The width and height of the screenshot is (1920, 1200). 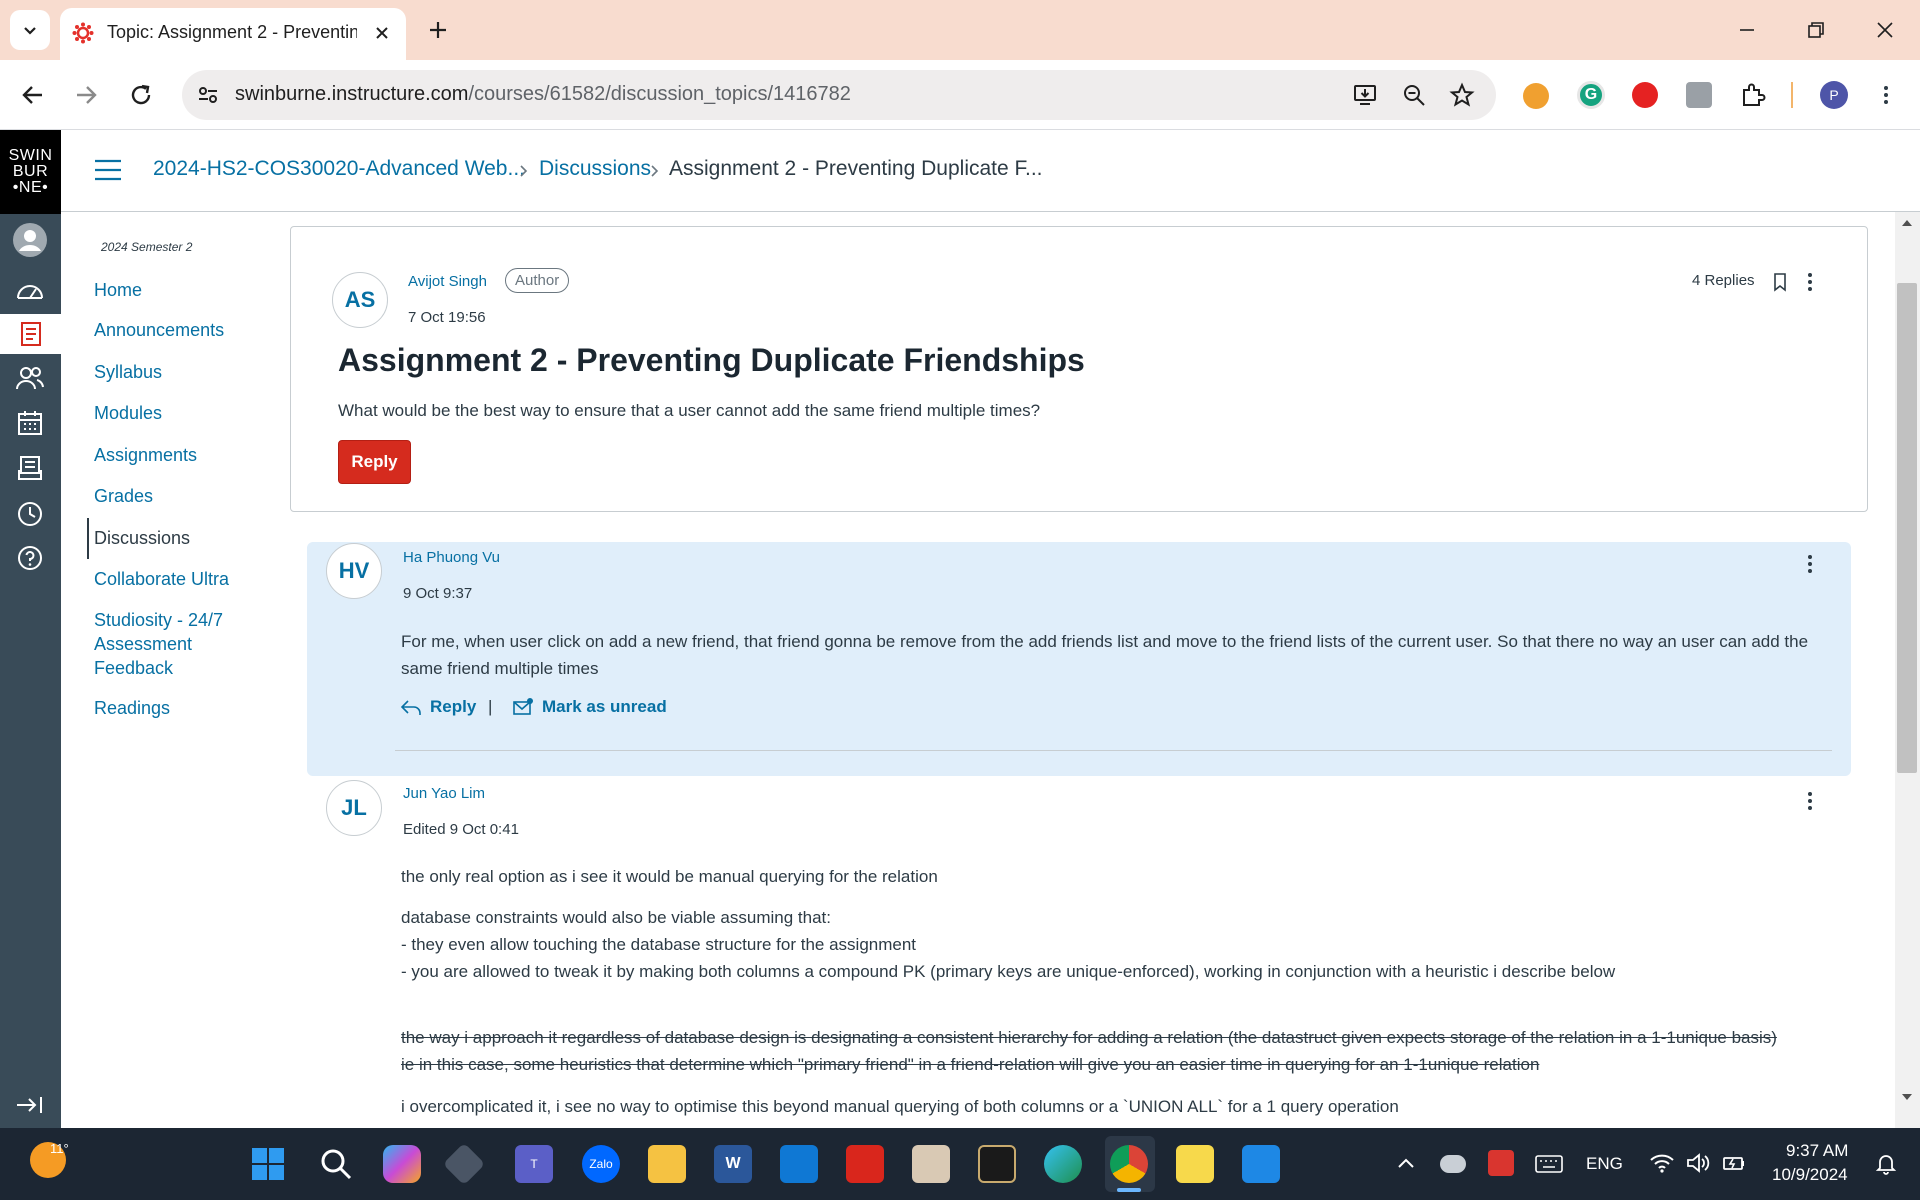 What do you see at coordinates (1907, 1097) in the screenshot?
I see `scroll-down-icon` at bounding box center [1907, 1097].